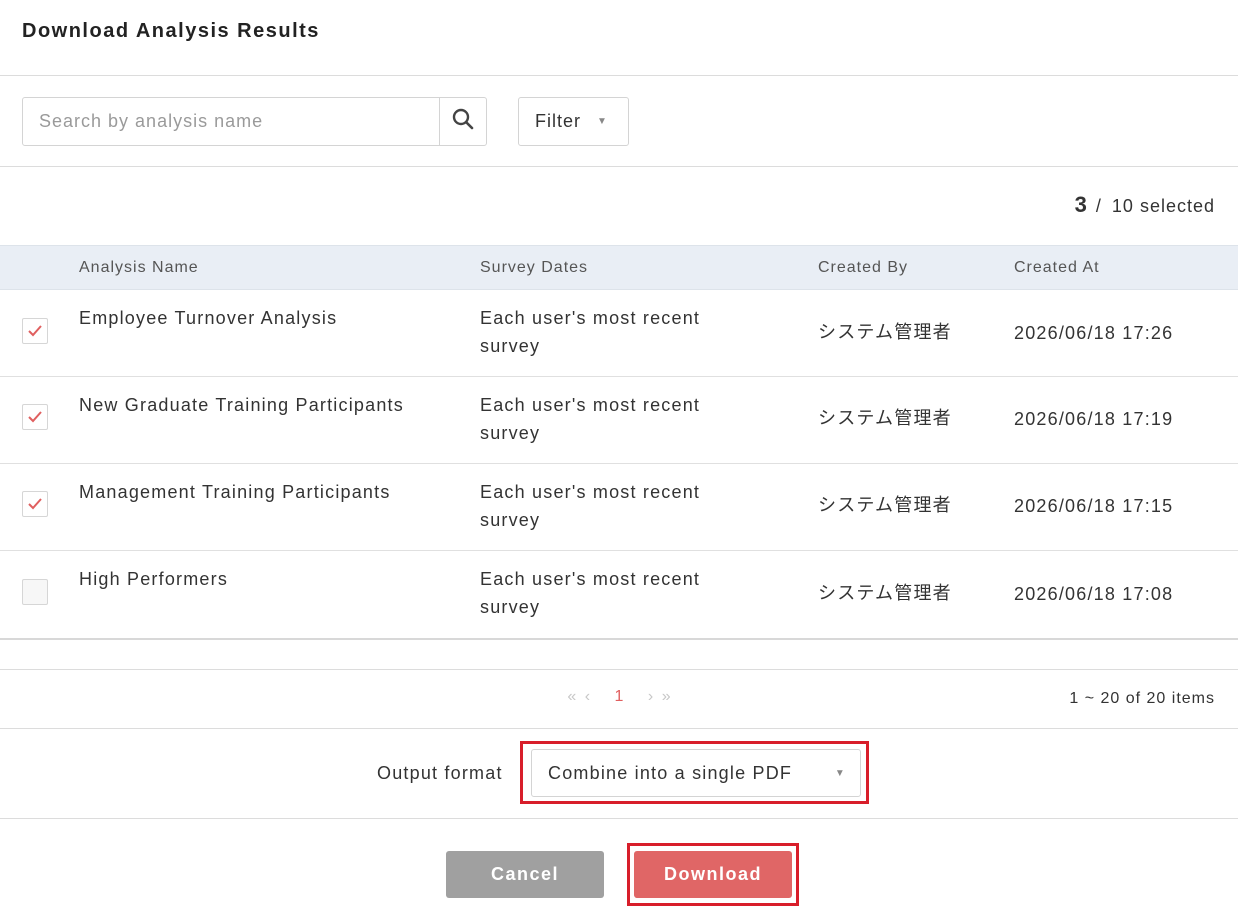  What do you see at coordinates (670, 772) in the screenshot?
I see `output-format-value: Combine into a single PDF` at bounding box center [670, 772].